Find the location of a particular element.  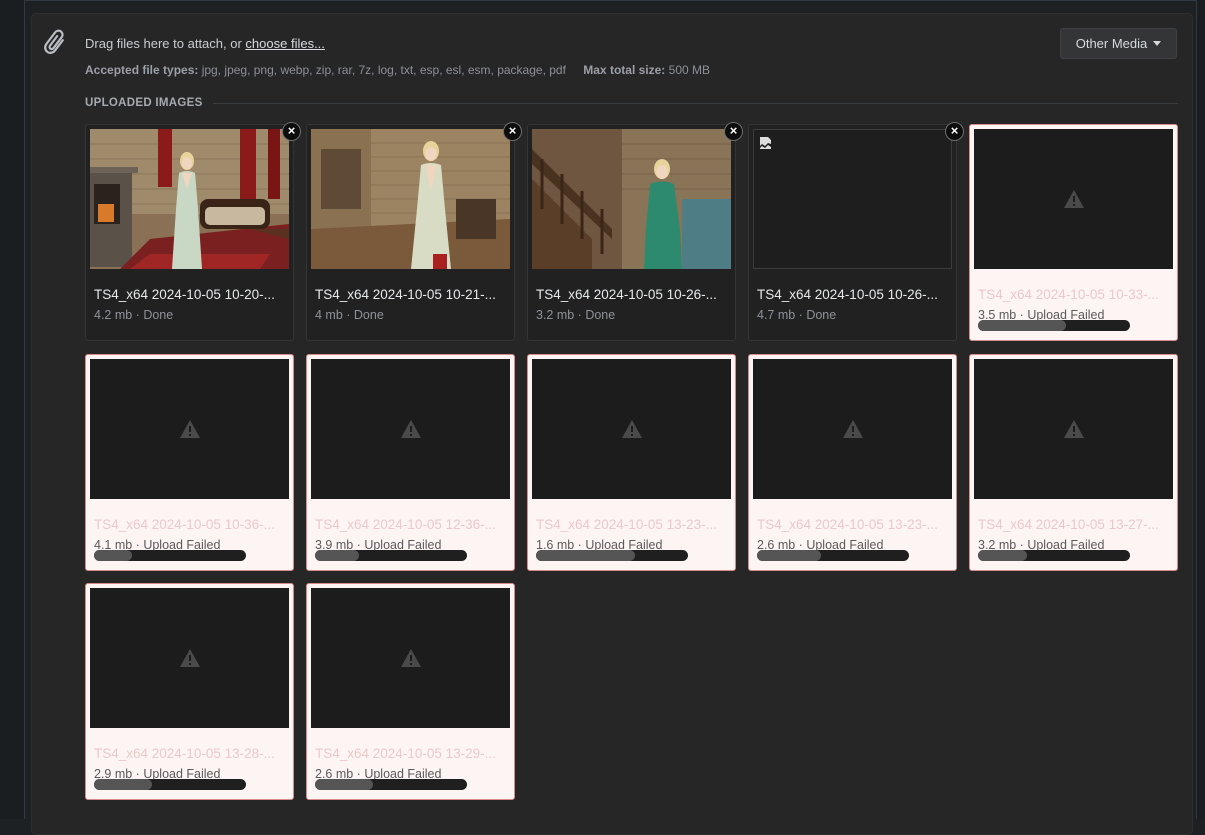

section-rule is located at coordinates (695, 103).